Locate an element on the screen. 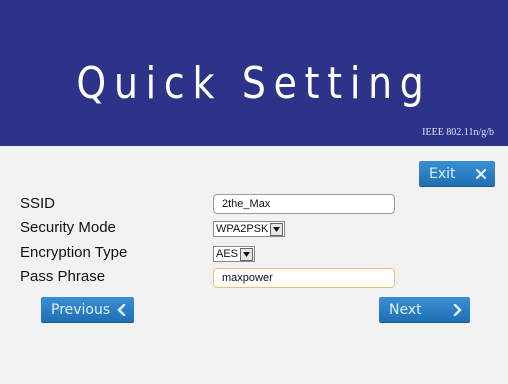 The height and width of the screenshot is (384, 508). previous-button-label: Previous is located at coordinates (81, 309).